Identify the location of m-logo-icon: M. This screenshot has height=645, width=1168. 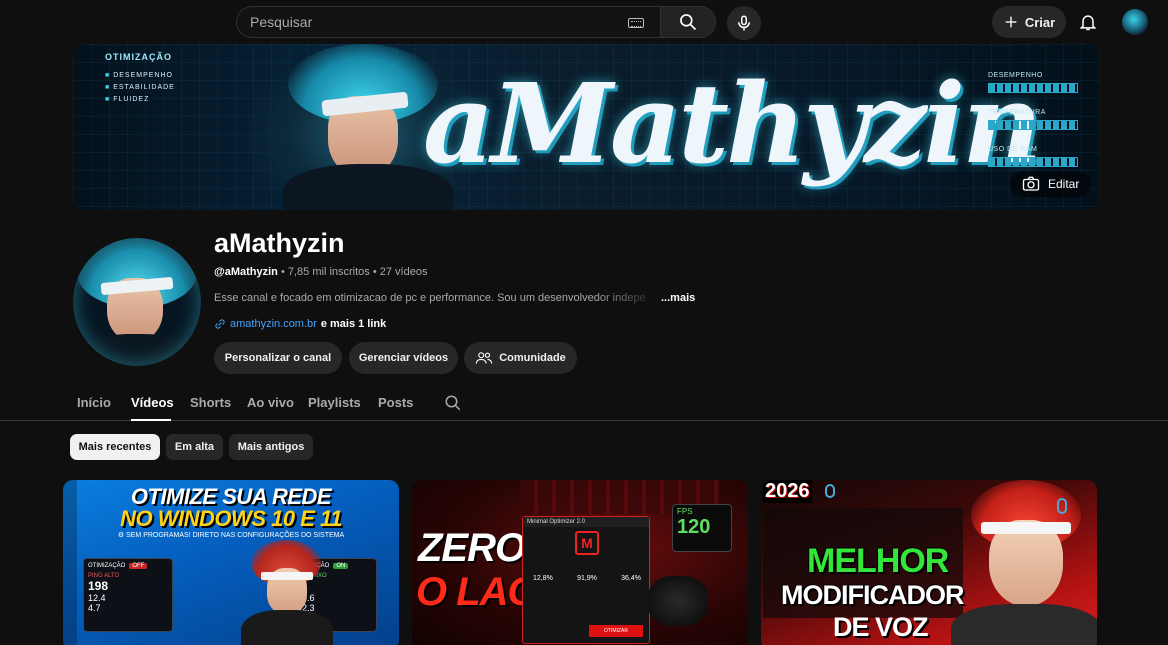
(587, 543).